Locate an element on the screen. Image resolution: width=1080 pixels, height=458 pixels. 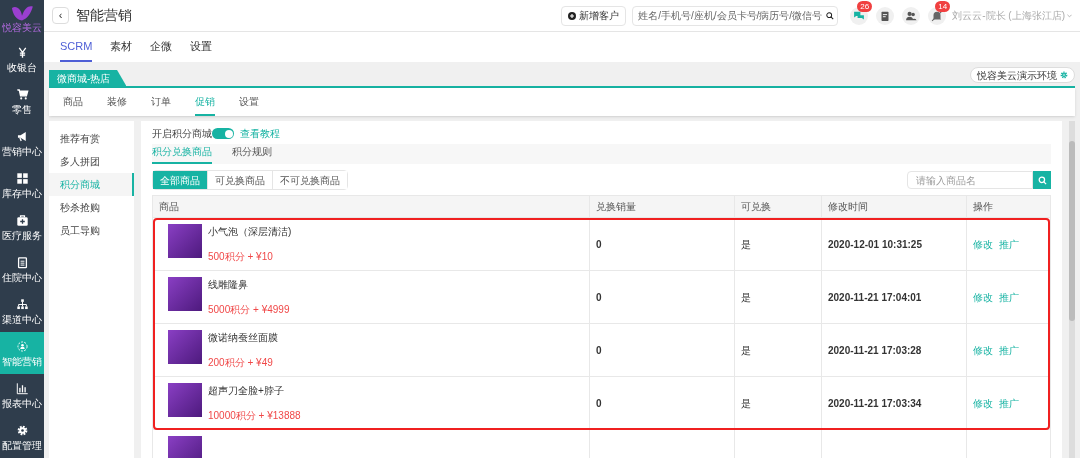
brand-name: 悦容美云 is located at coordinates (22, 27).